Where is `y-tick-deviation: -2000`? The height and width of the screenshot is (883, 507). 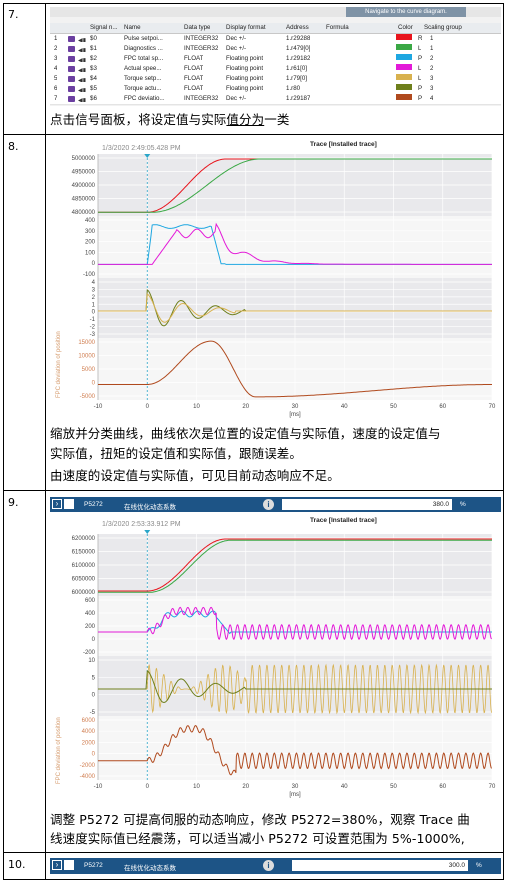
y-tick-deviation: -2000 is located at coordinates (88, 766).